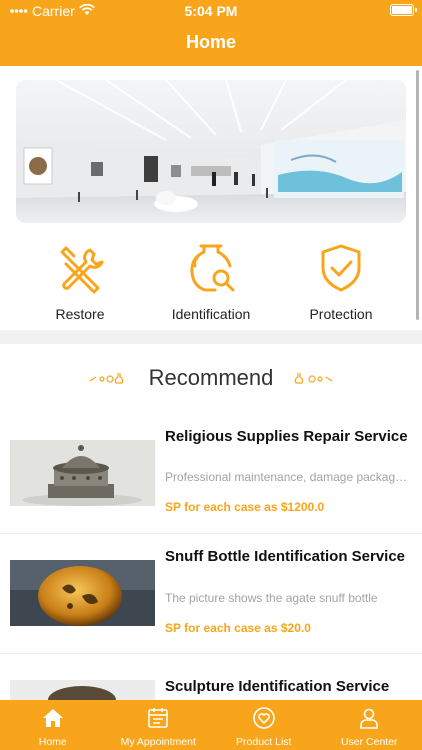 This screenshot has height=750, width=422. I want to click on item-title: Snuff Bottle Identification Service, so click(285, 556).